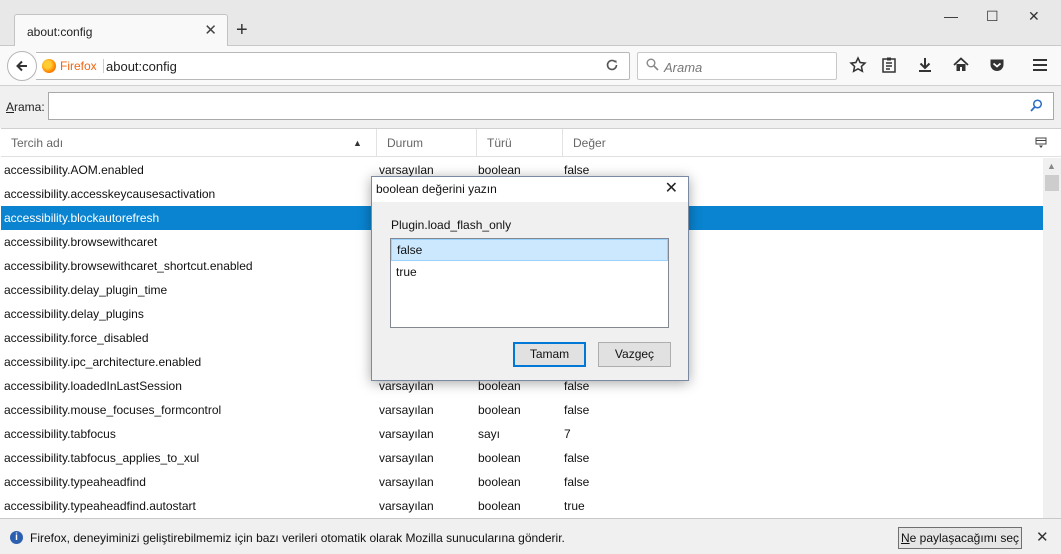  Describe the element at coordinates (530, 189) in the screenshot. I see `dialog-titlebar: boolean değerini yazın ✕` at that location.